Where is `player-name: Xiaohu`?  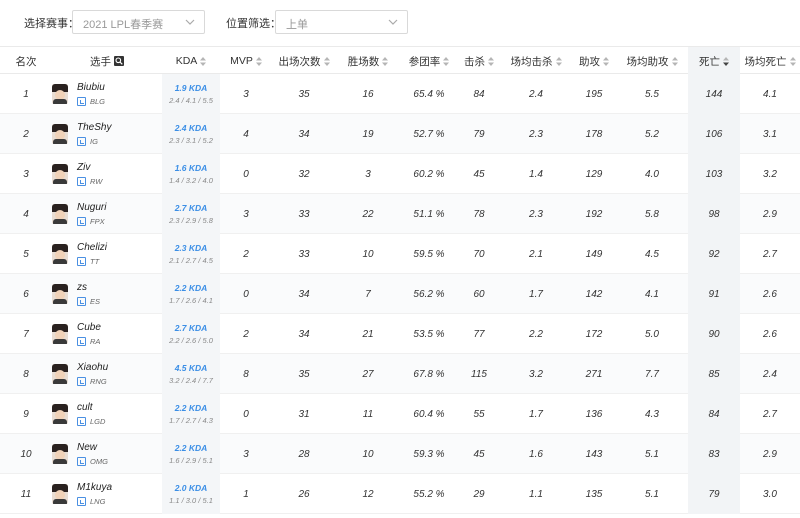 player-name: Xiaohu is located at coordinates (92, 367).